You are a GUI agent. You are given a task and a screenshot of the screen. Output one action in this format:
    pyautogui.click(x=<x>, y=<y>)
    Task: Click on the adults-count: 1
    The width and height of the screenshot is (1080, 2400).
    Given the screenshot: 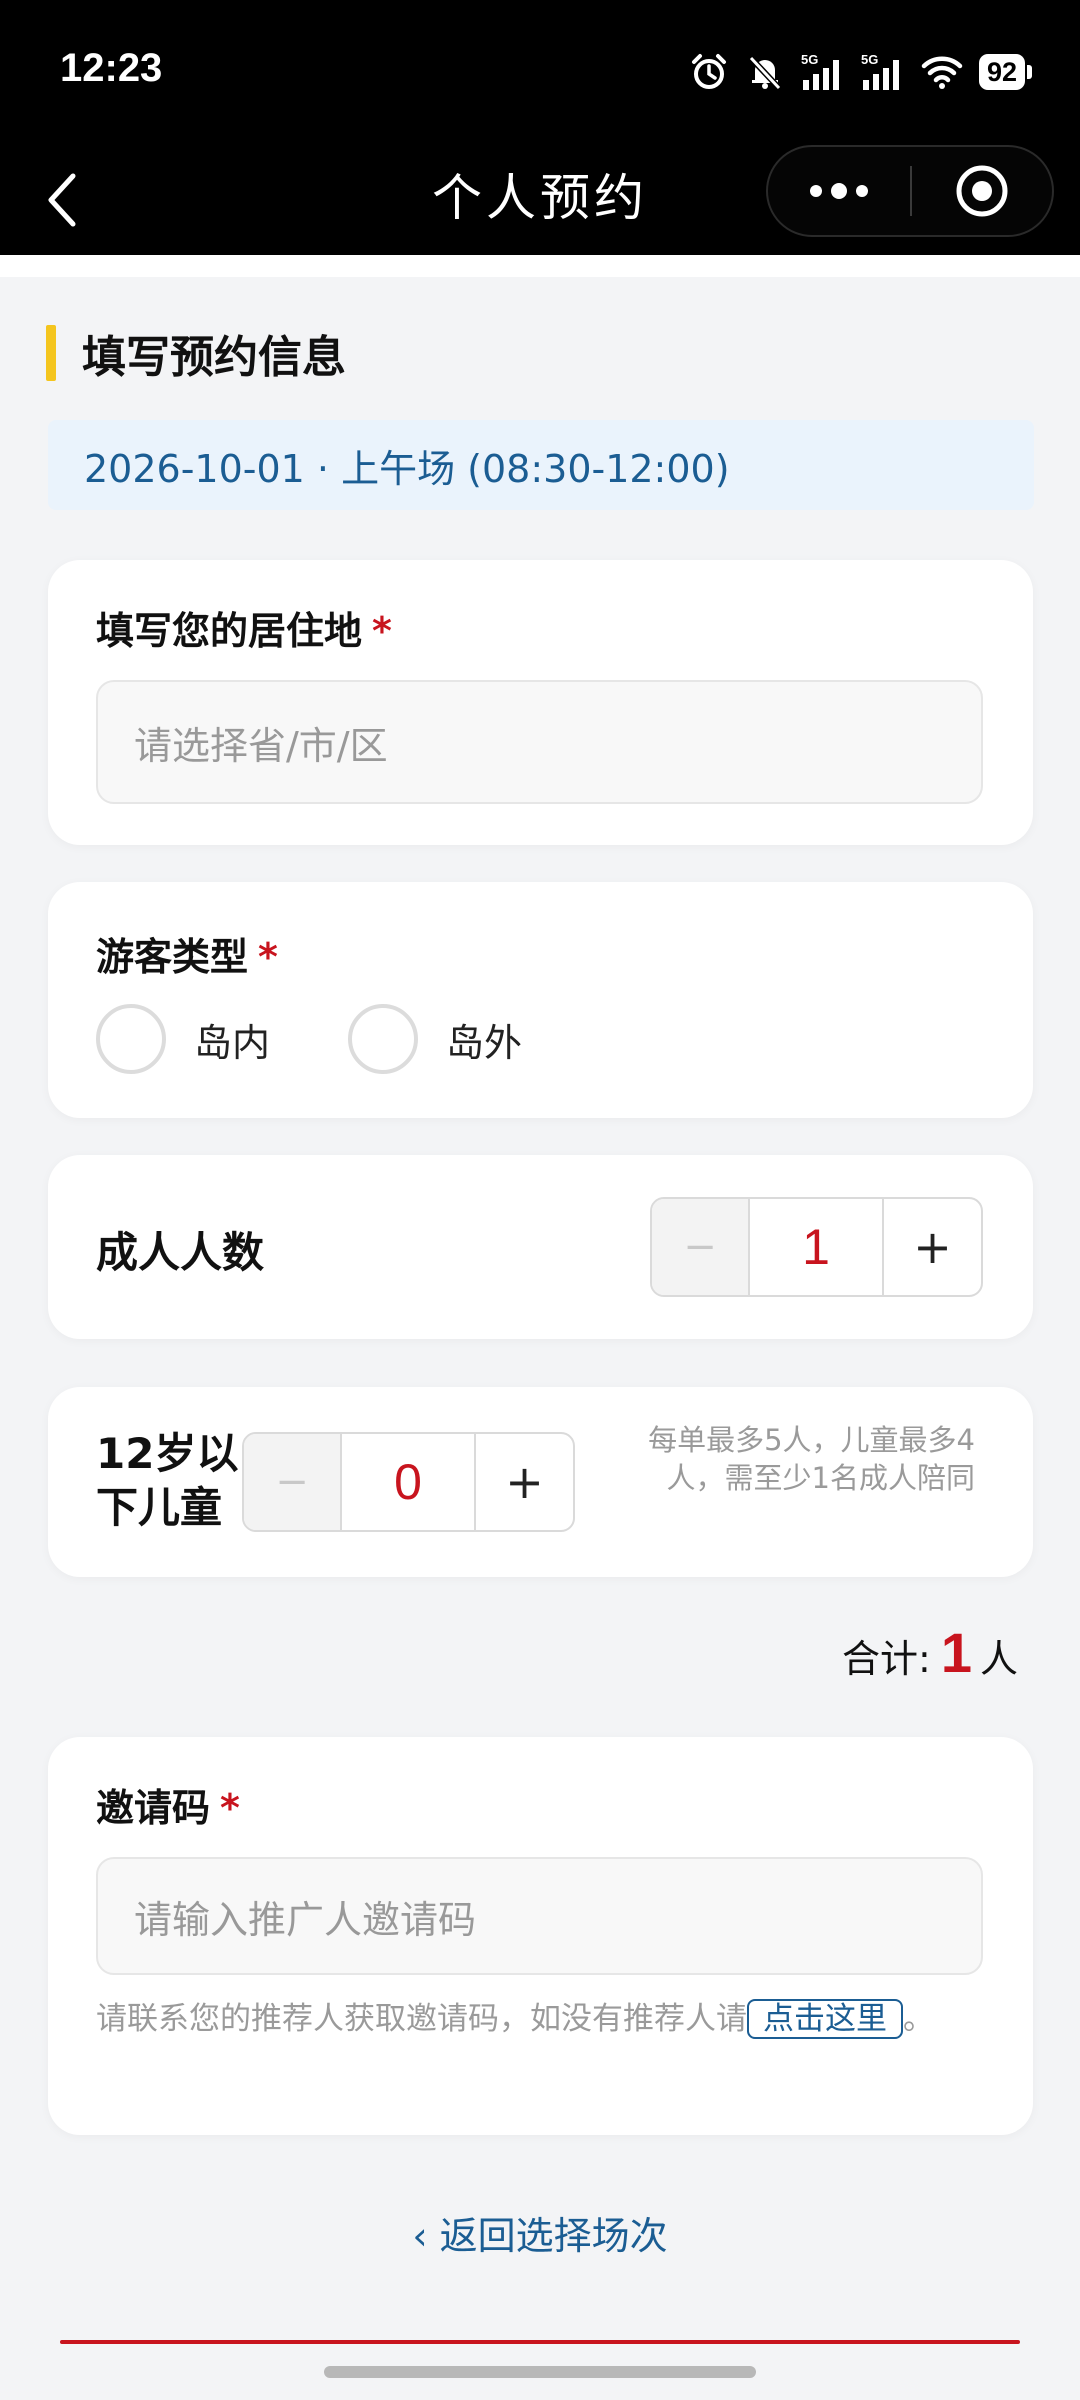 What is the action you would take?
    pyautogui.click(x=817, y=1247)
    